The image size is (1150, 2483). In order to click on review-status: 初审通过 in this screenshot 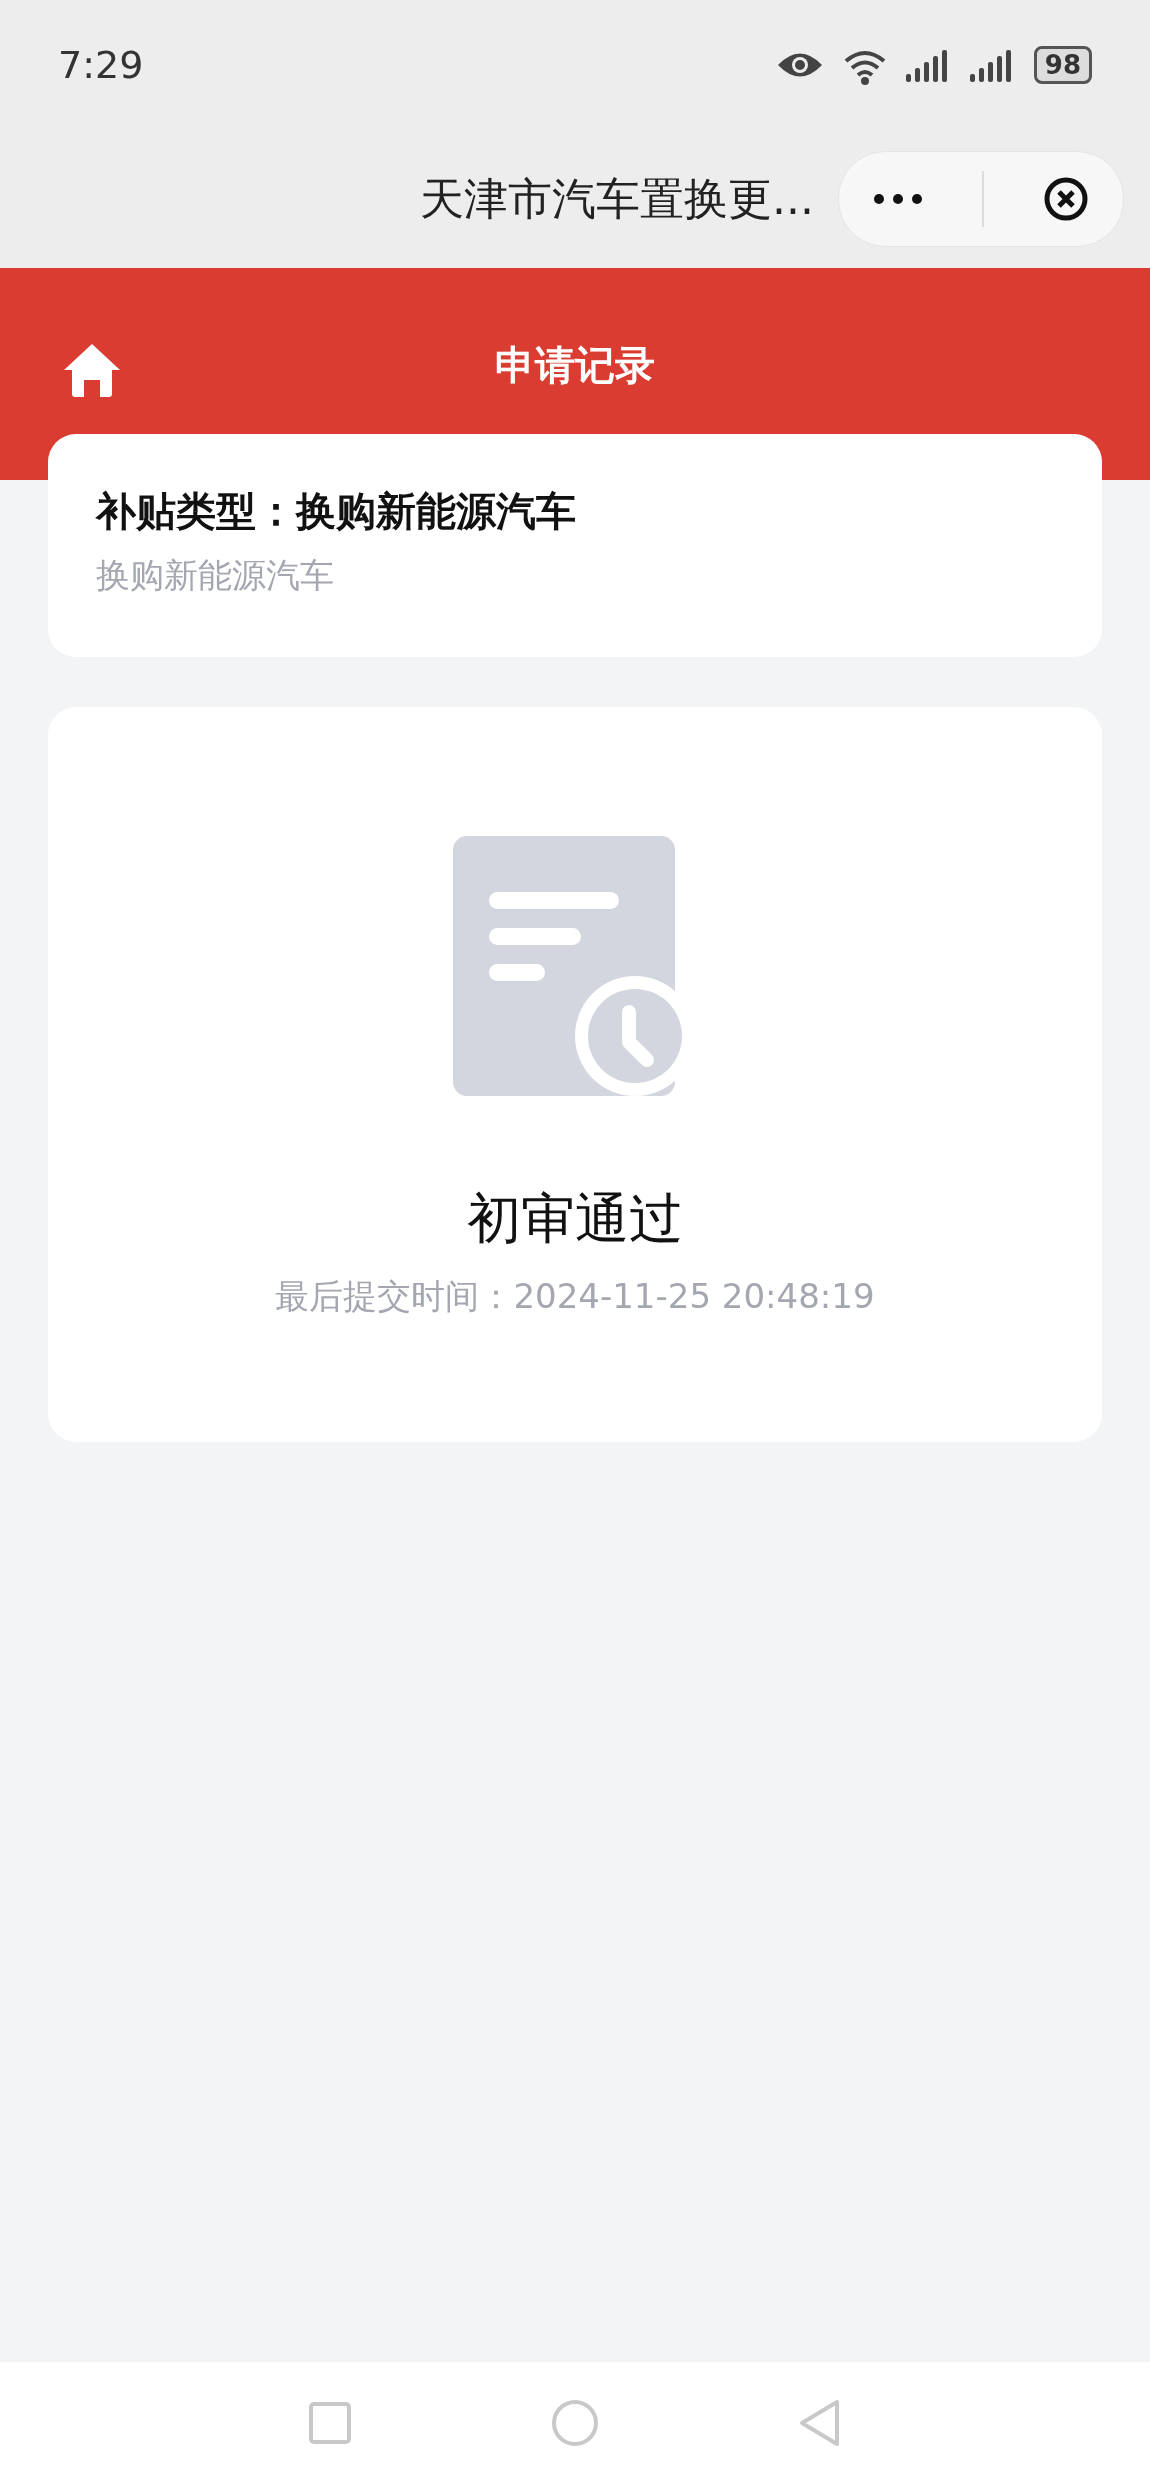, I will do `click(575, 1219)`.